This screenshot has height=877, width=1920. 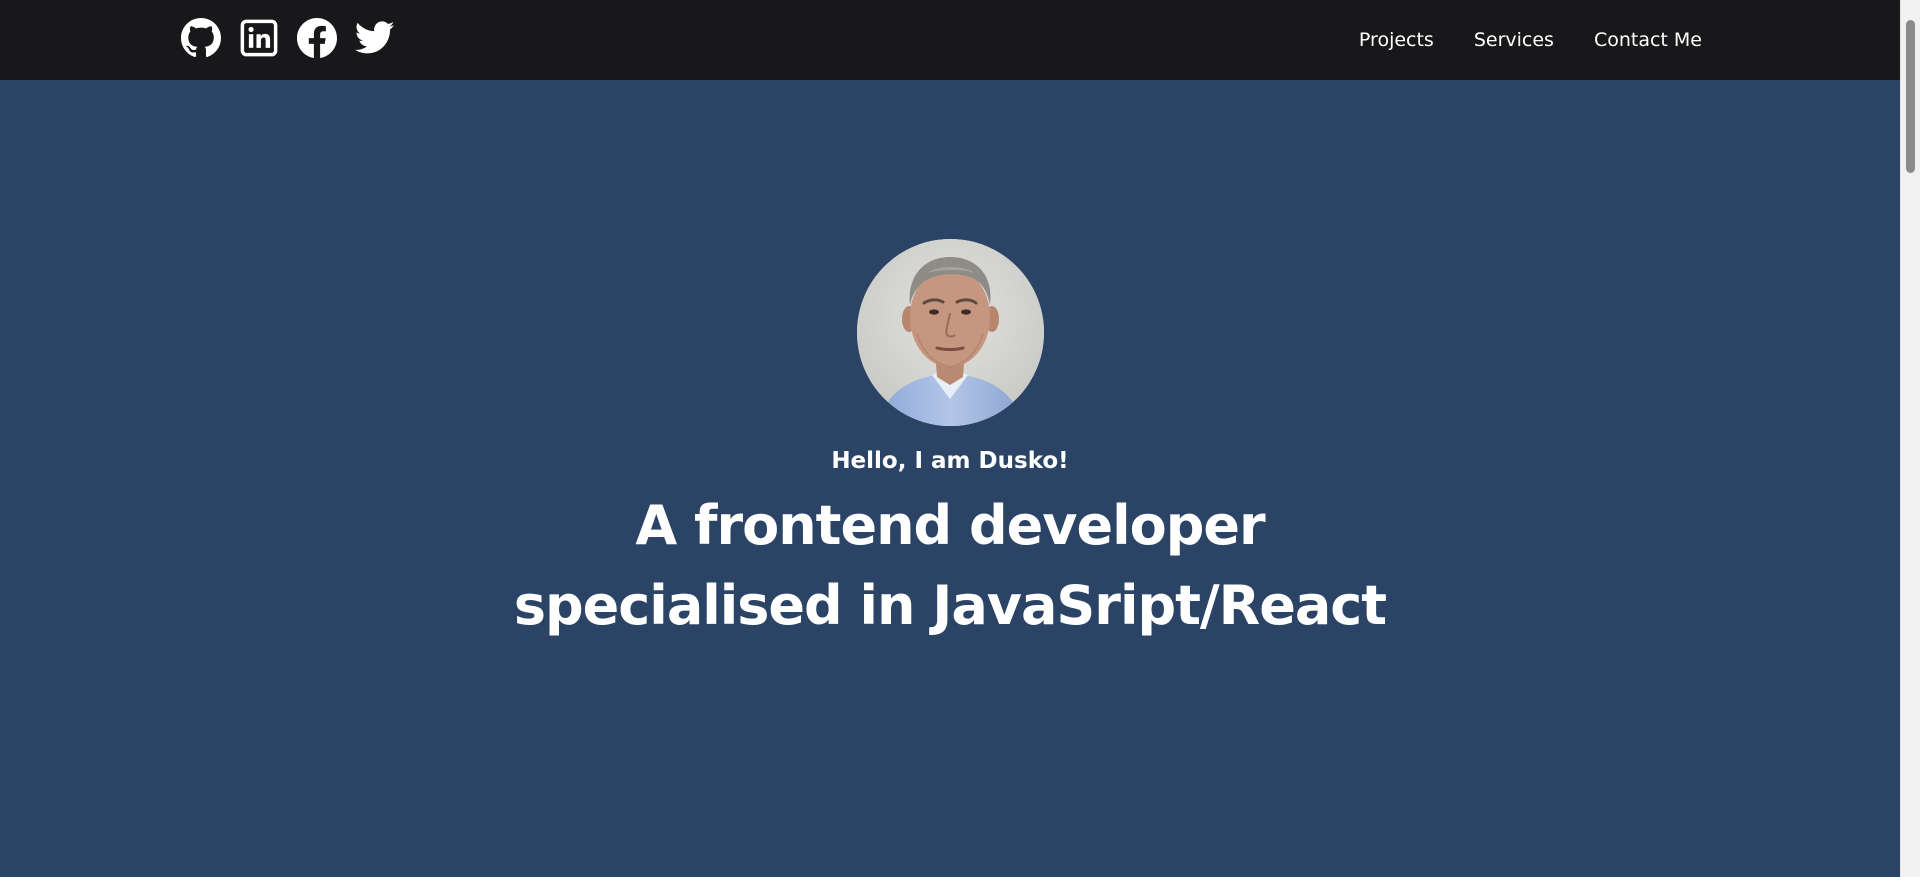 I want to click on github-icon, so click(x=201, y=38).